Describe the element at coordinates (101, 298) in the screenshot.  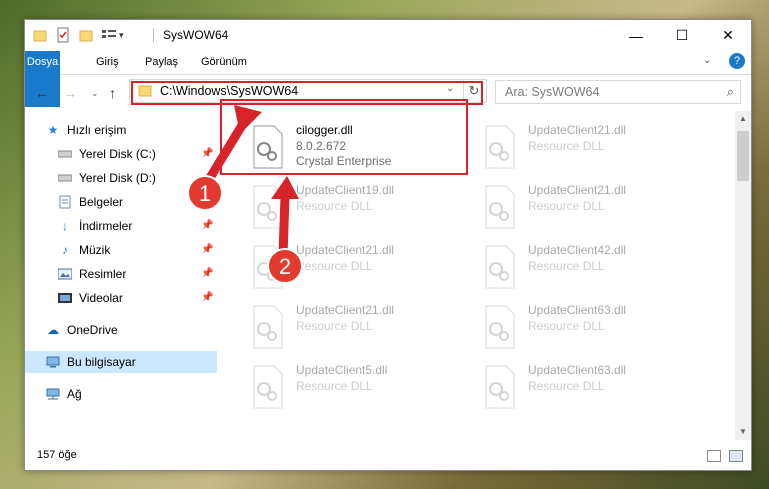
I see `sidebar-item-label: Videolar` at that location.